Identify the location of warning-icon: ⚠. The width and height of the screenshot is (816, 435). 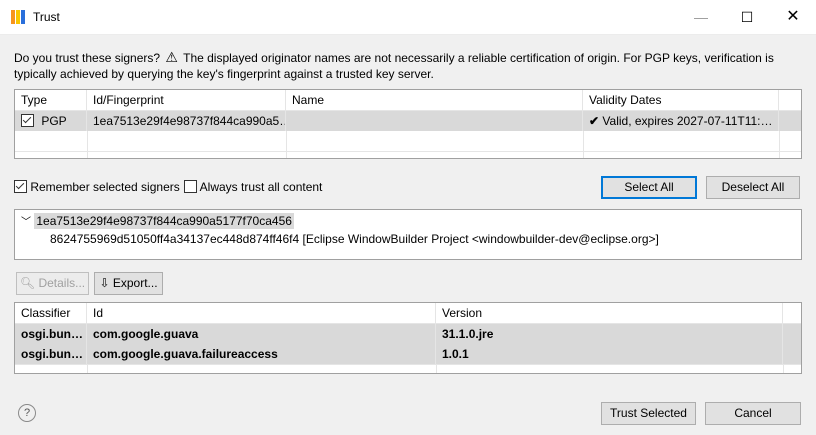
(171, 57).